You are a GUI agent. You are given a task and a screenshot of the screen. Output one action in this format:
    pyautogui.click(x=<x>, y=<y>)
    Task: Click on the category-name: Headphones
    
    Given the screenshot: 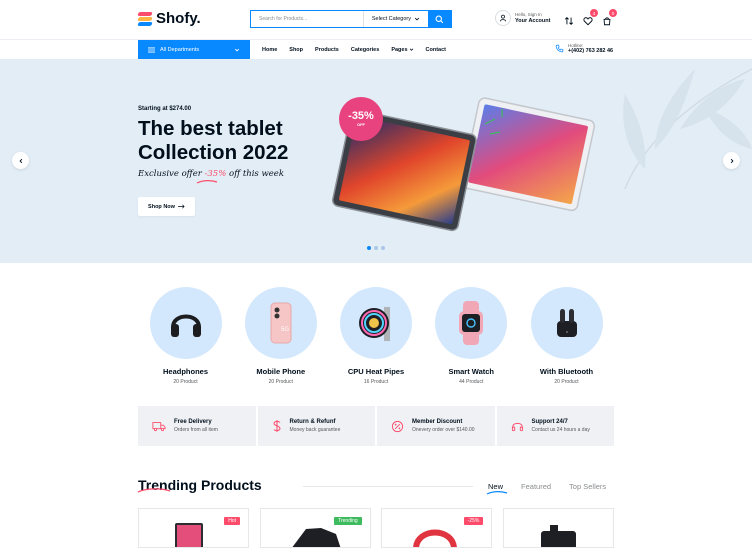 What is the action you would take?
    pyautogui.click(x=185, y=371)
    